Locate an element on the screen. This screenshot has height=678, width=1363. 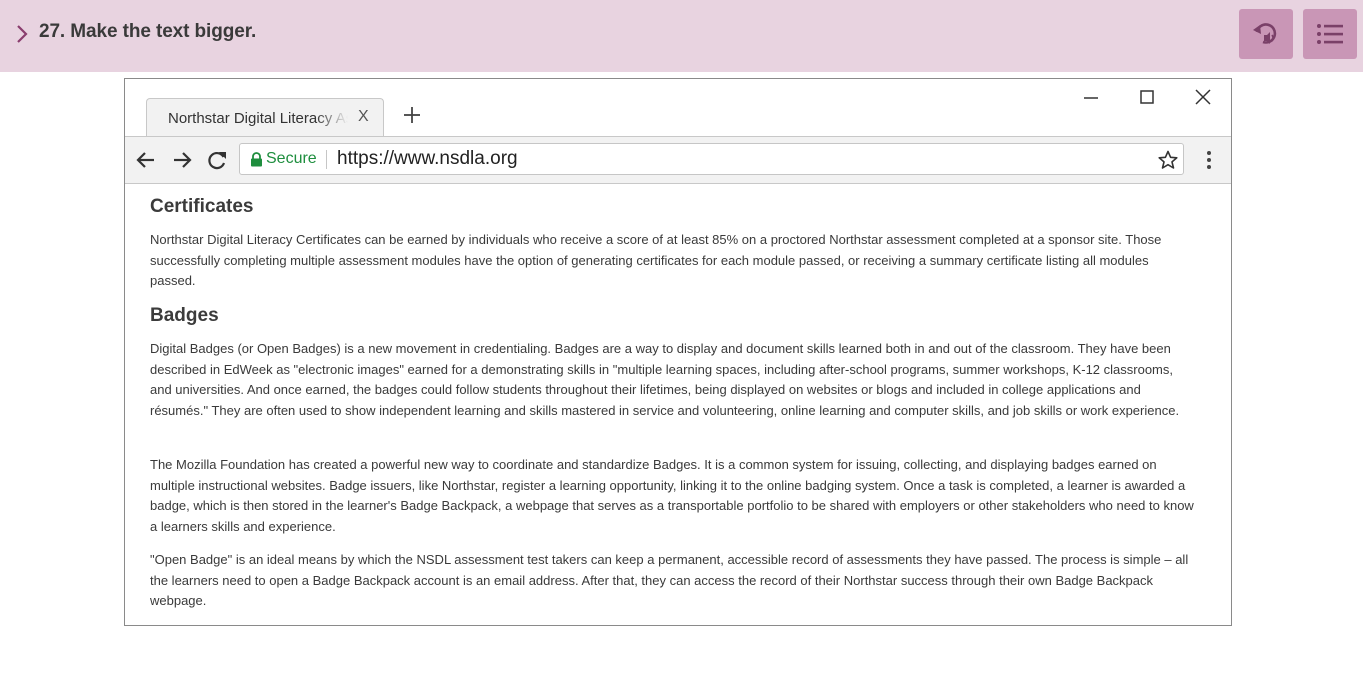
url-input is located at coordinates (737, 159).